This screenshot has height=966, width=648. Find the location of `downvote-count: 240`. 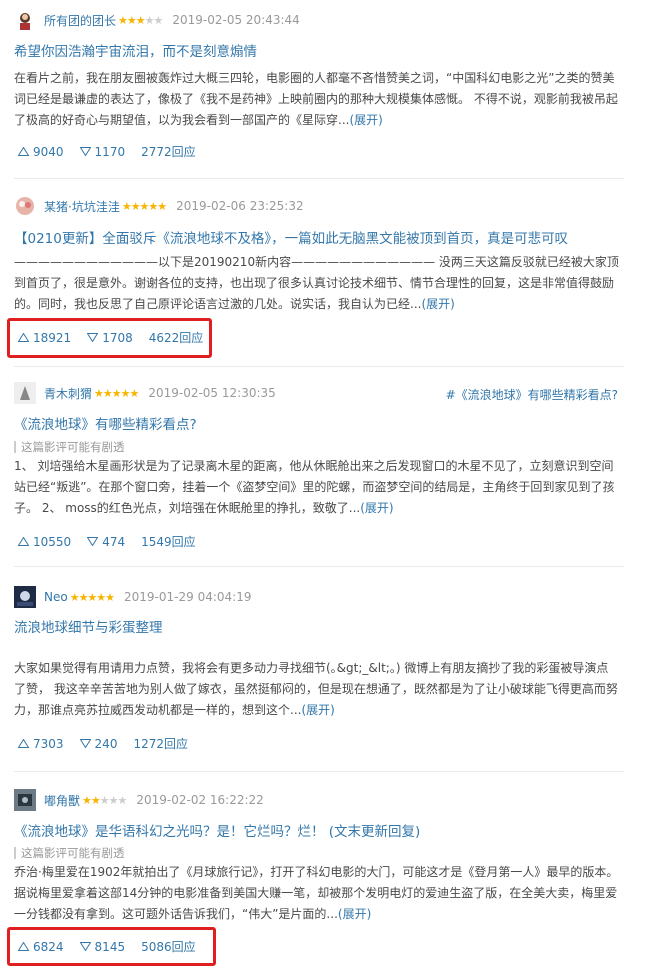

downvote-count: 240 is located at coordinates (106, 743).